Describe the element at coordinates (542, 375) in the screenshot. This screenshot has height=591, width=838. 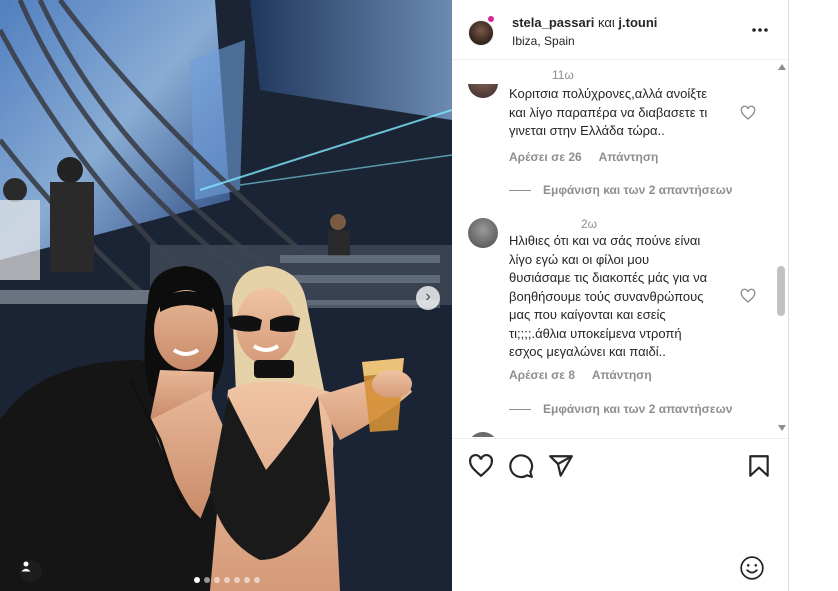
I see `comment-likes-count: Αρέσει σε 8` at that location.